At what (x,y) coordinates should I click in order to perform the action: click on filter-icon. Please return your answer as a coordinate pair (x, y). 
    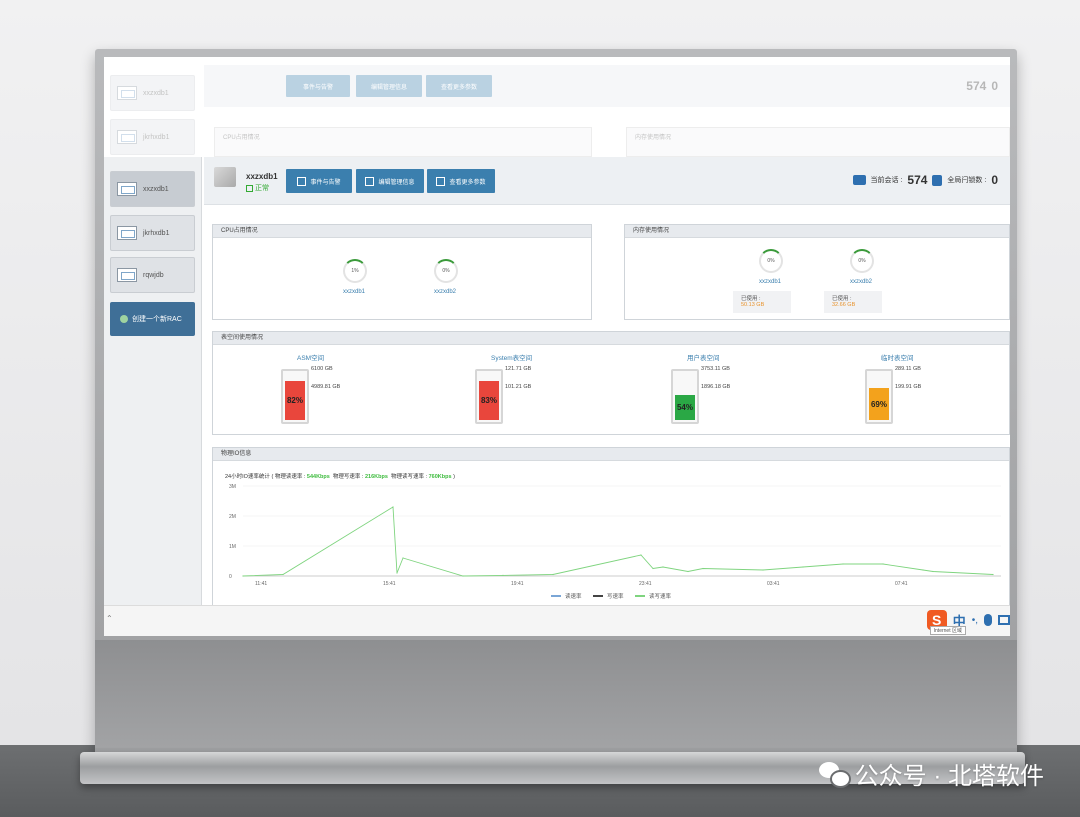
    Looking at the image, I should click on (302, 181).